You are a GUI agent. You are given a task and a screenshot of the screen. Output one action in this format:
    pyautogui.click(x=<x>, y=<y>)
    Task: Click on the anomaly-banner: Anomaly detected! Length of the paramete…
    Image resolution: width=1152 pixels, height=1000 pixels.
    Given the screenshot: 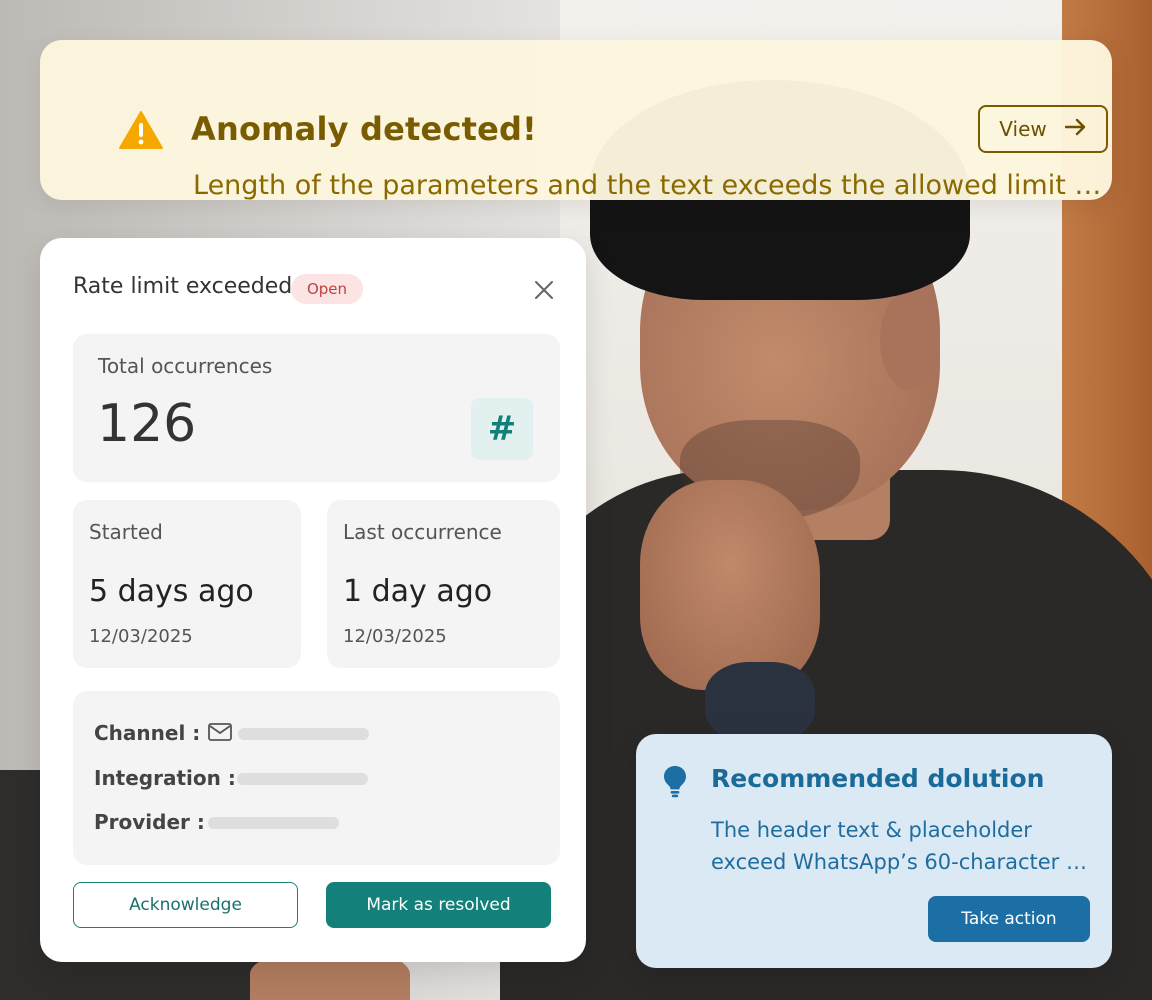 What is the action you would take?
    pyautogui.click(x=576, y=120)
    